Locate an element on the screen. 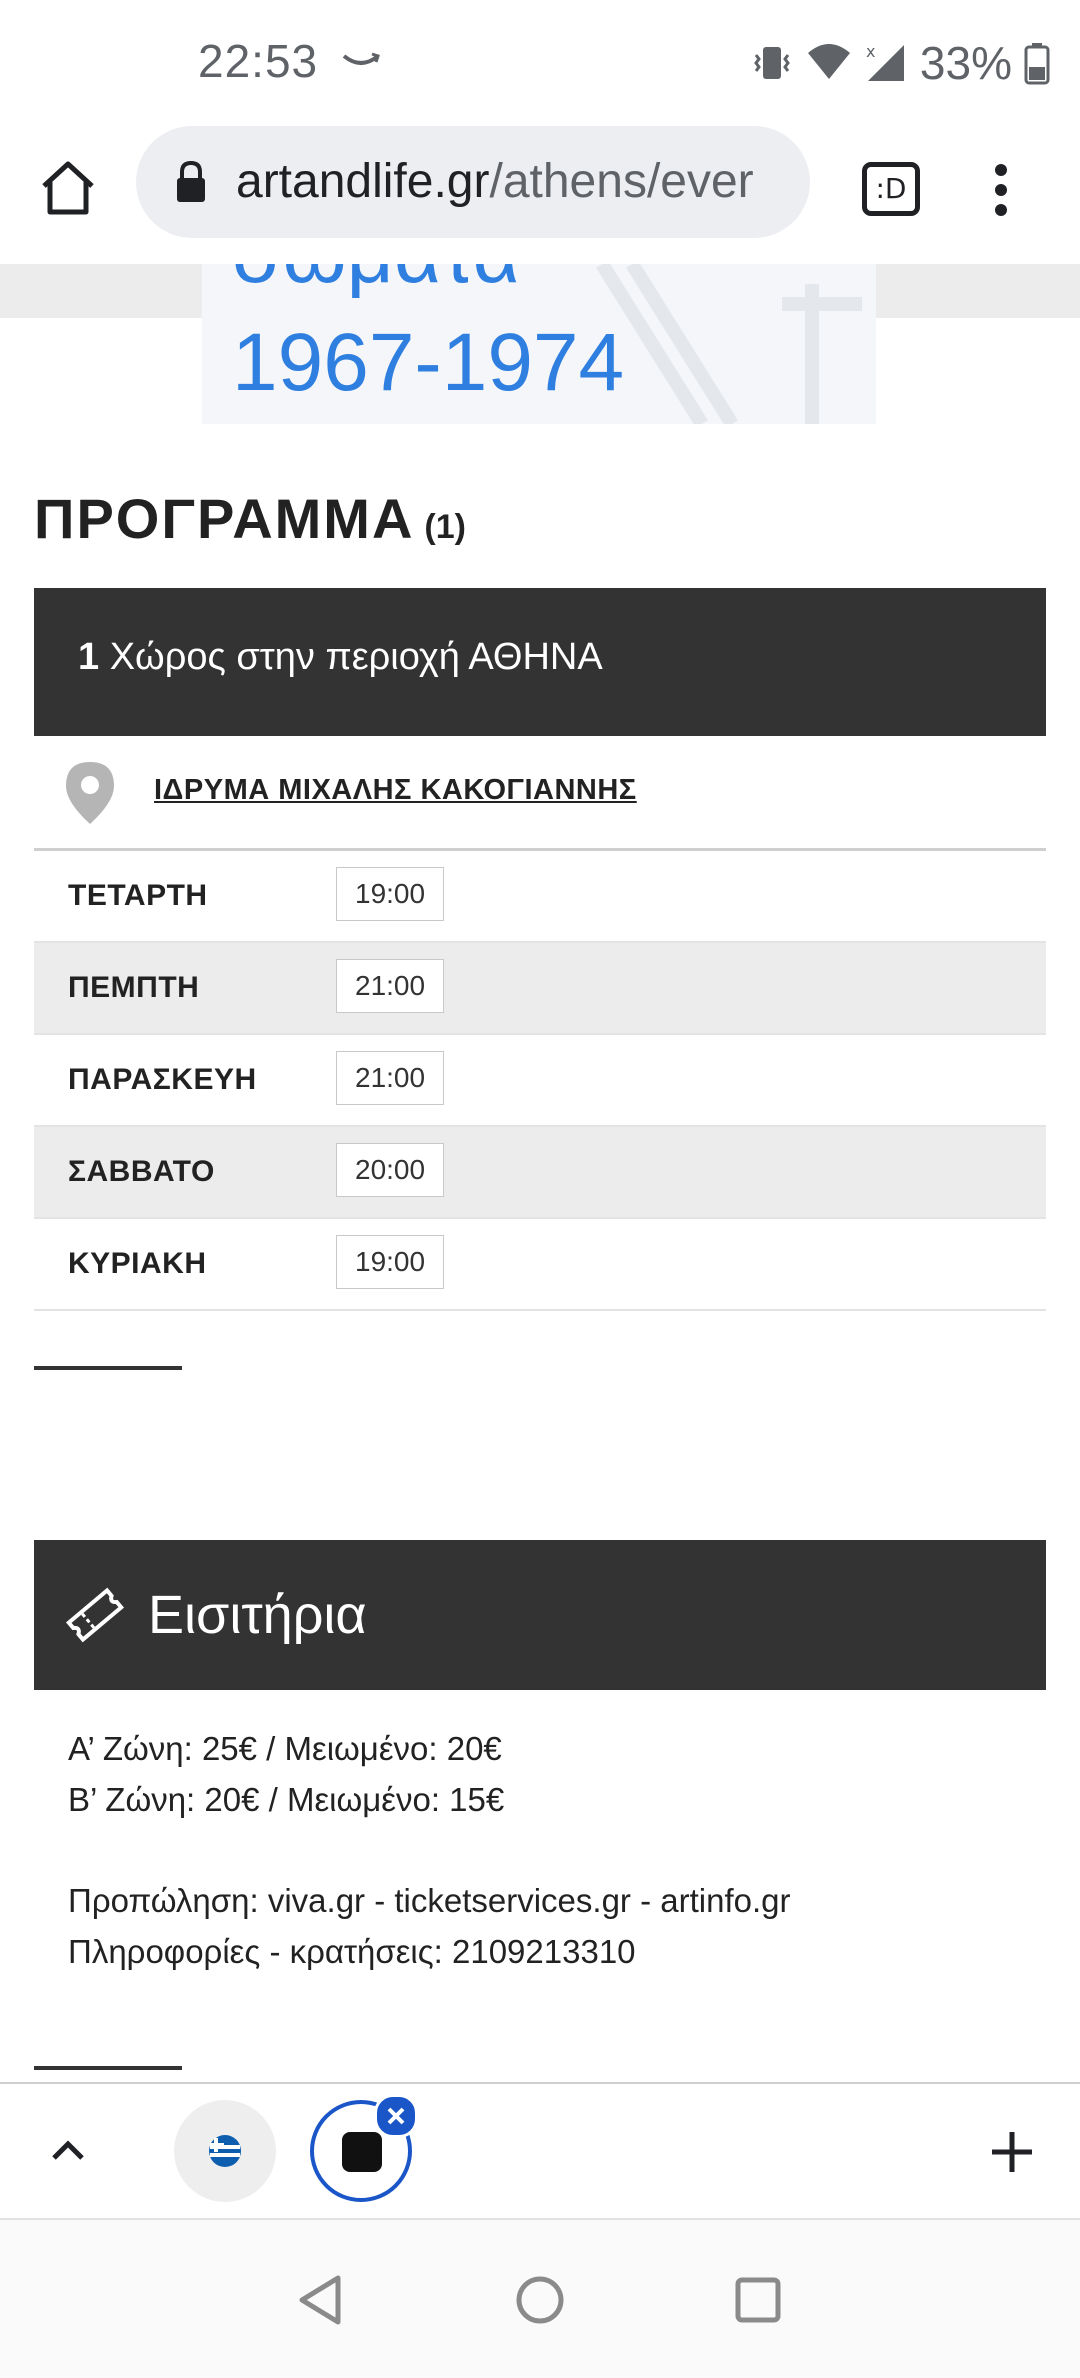 The height and width of the screenshot is (2378, 1080). location-pin-icon is located at coordinates (90, 793).